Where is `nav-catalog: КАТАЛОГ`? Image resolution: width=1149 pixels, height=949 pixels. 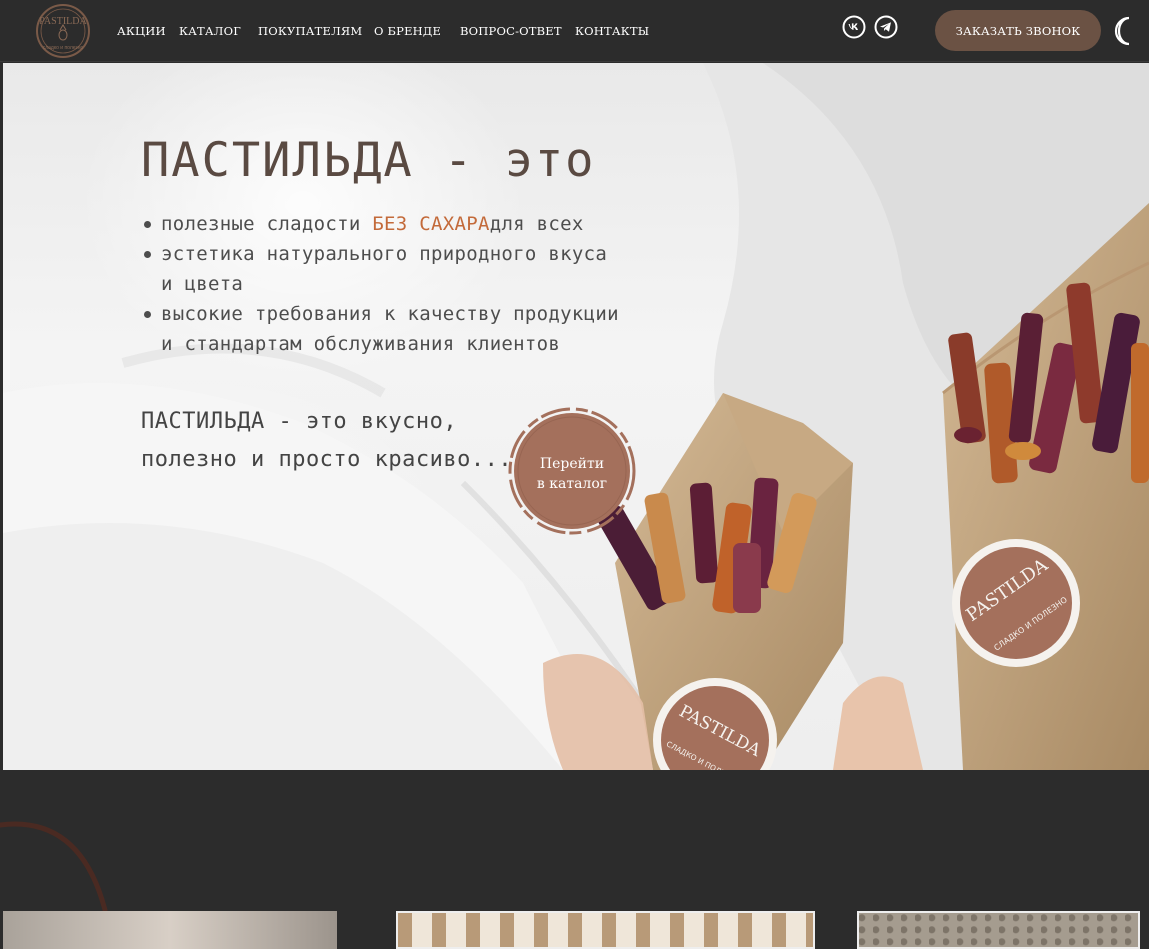 nav-catalog: КАТАЛОГ is located at coordinates (210, 31).